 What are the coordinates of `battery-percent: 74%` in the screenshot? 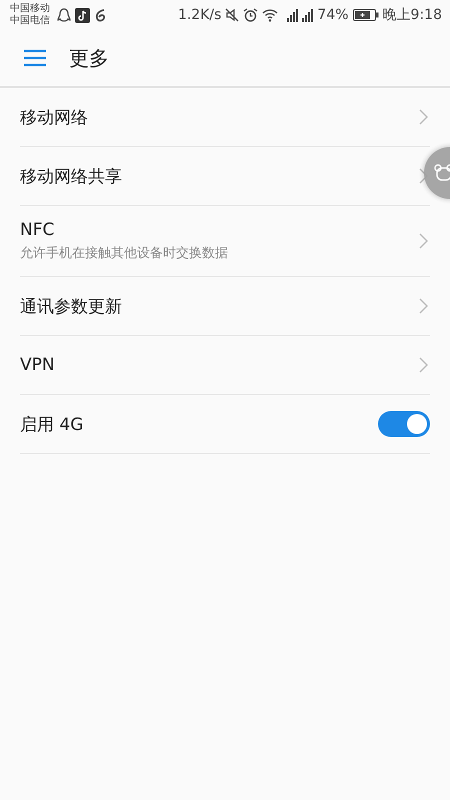 It's located at (333, 15).